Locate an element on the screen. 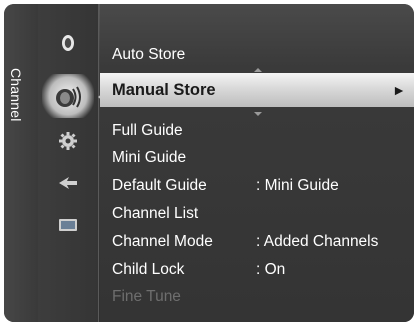 This screenshot has height=328, width=418. menu-item-mini-guide: Mini Guide is located at coordinates (257, 158).